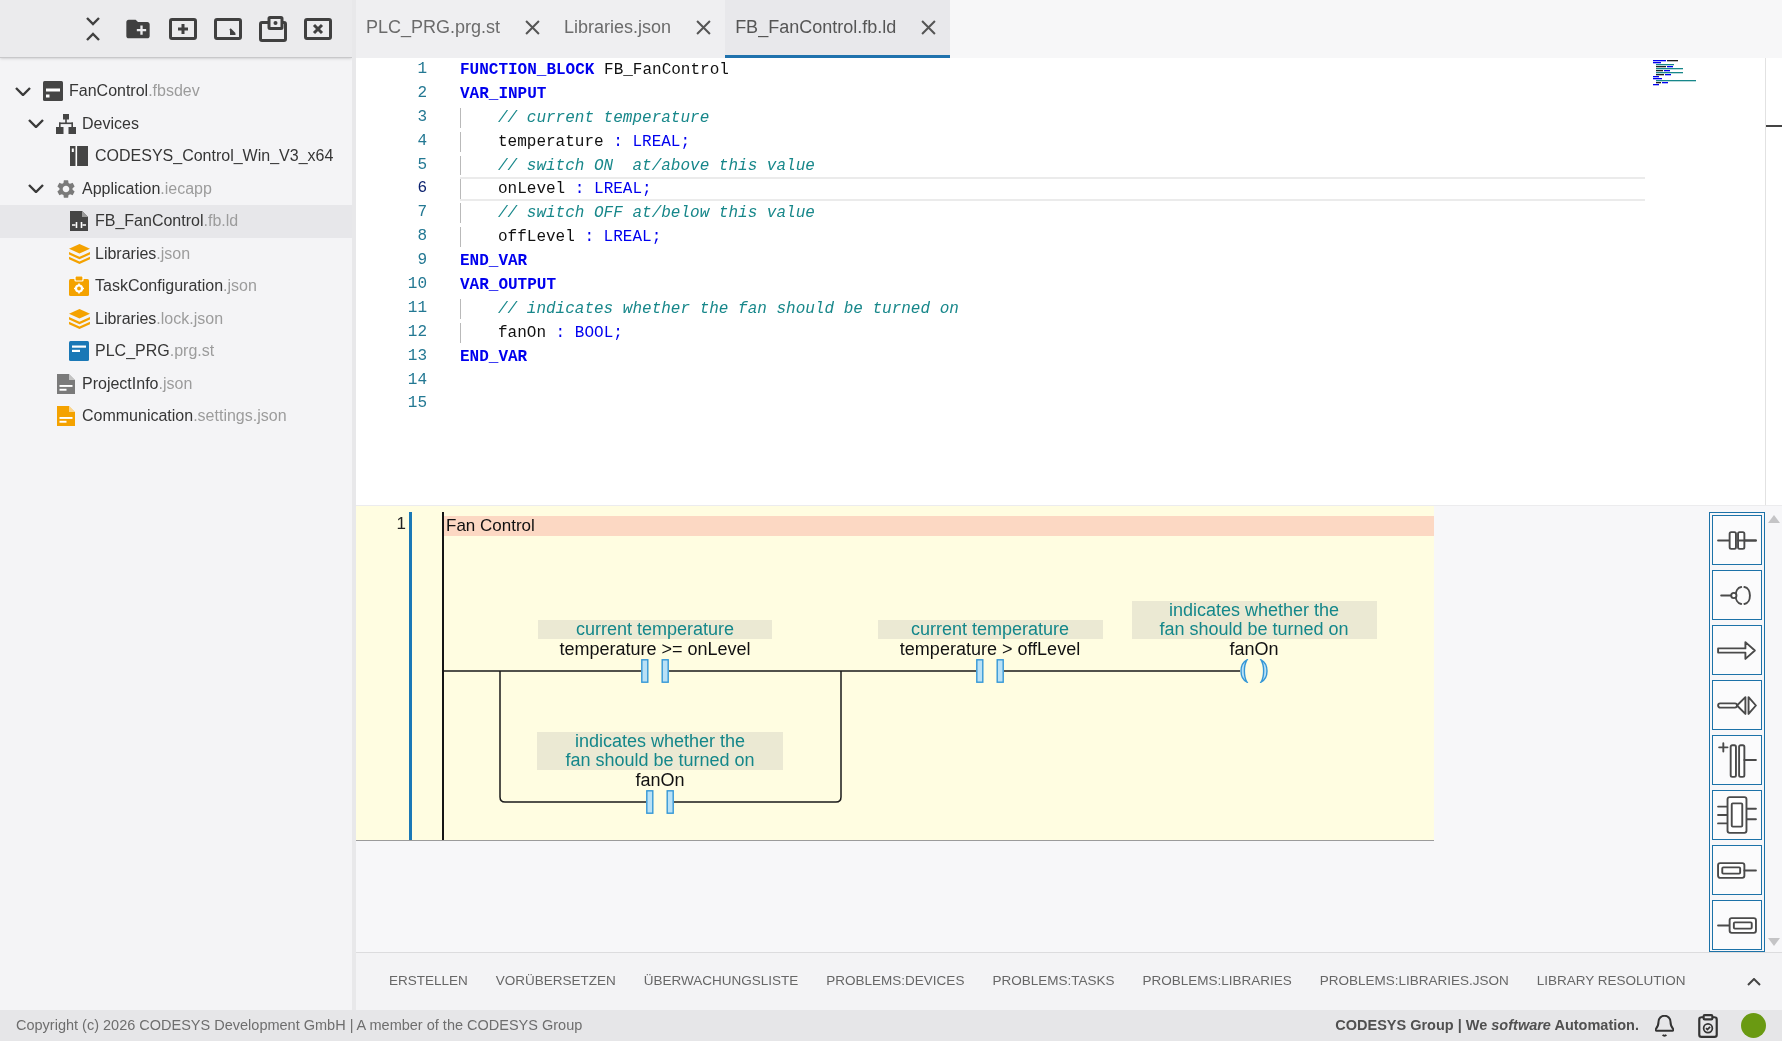 This screenshot has width=1782, height=1041. What do you see at coordinates (895, 981) in the screenshot?
I see `panel-tab: PROBLEMS:DEVICES` at bounding box center [895, 981].